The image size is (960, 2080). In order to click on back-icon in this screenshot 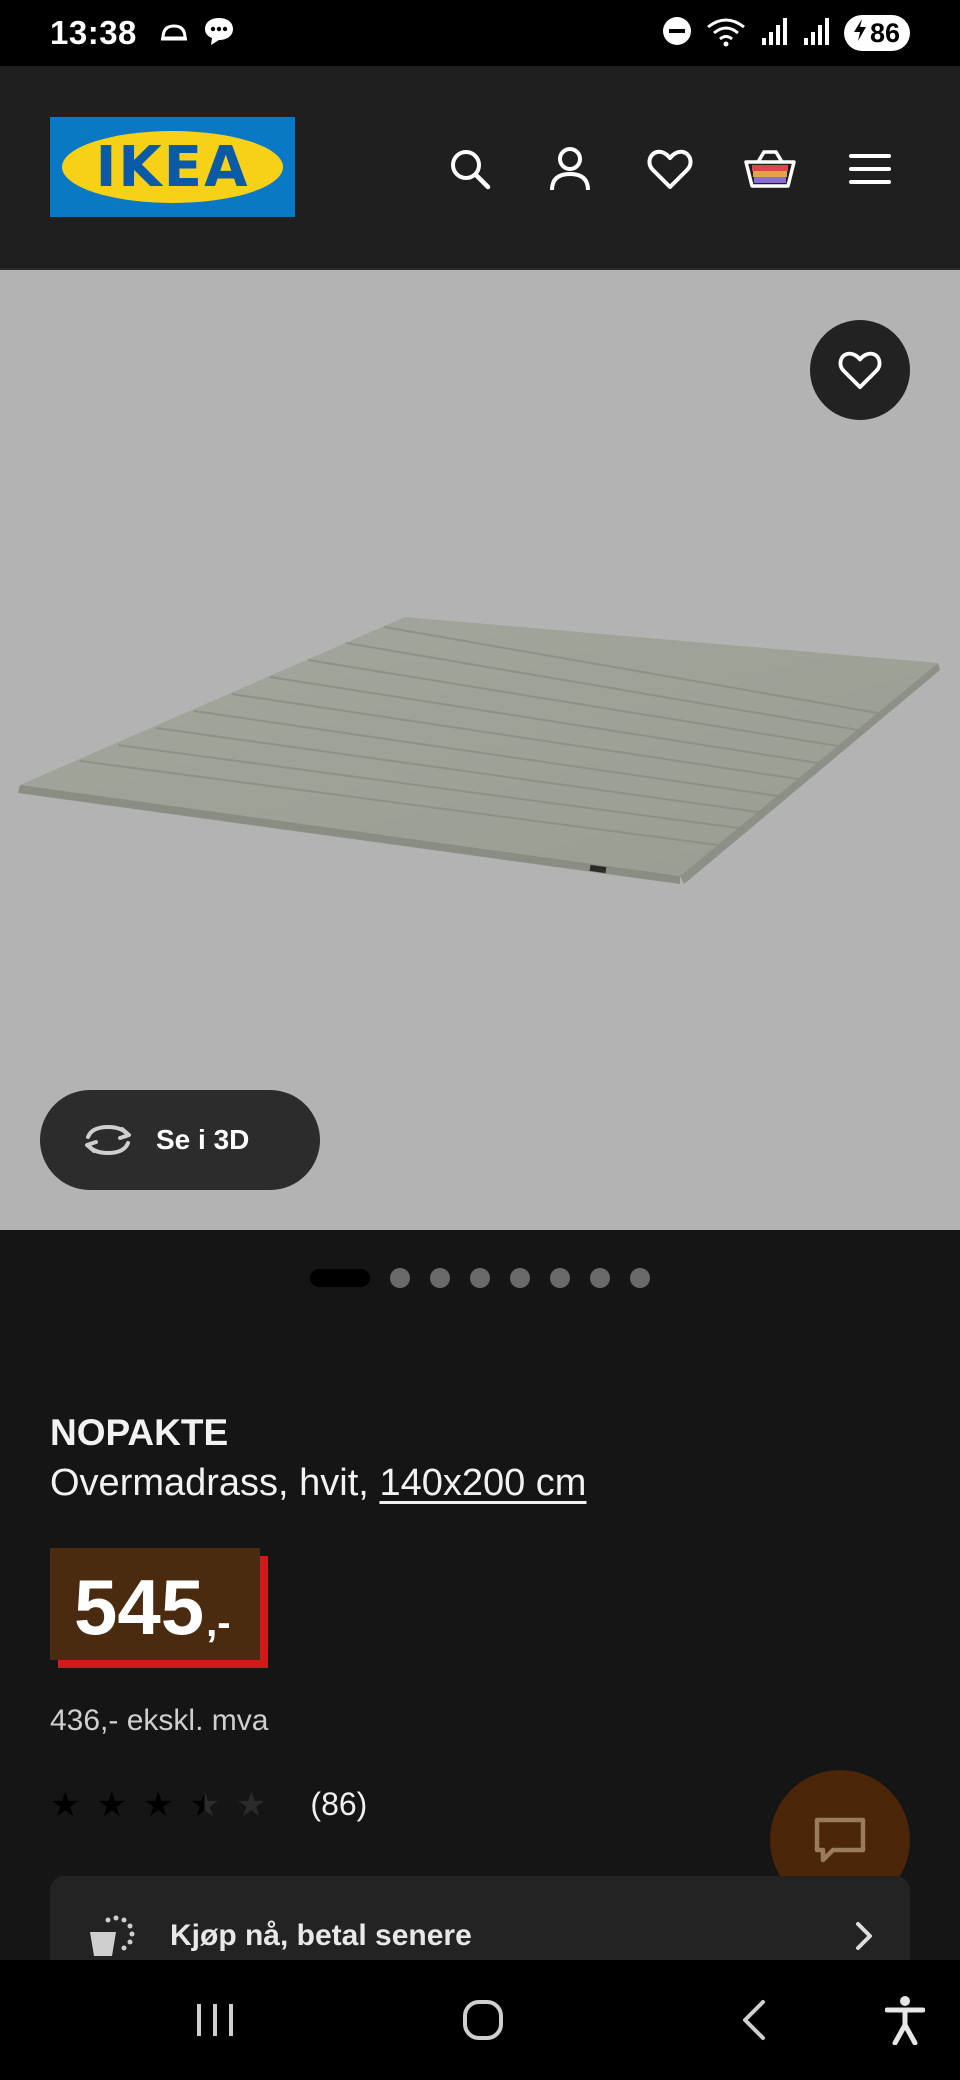, I will do `click(754, 2020)`.